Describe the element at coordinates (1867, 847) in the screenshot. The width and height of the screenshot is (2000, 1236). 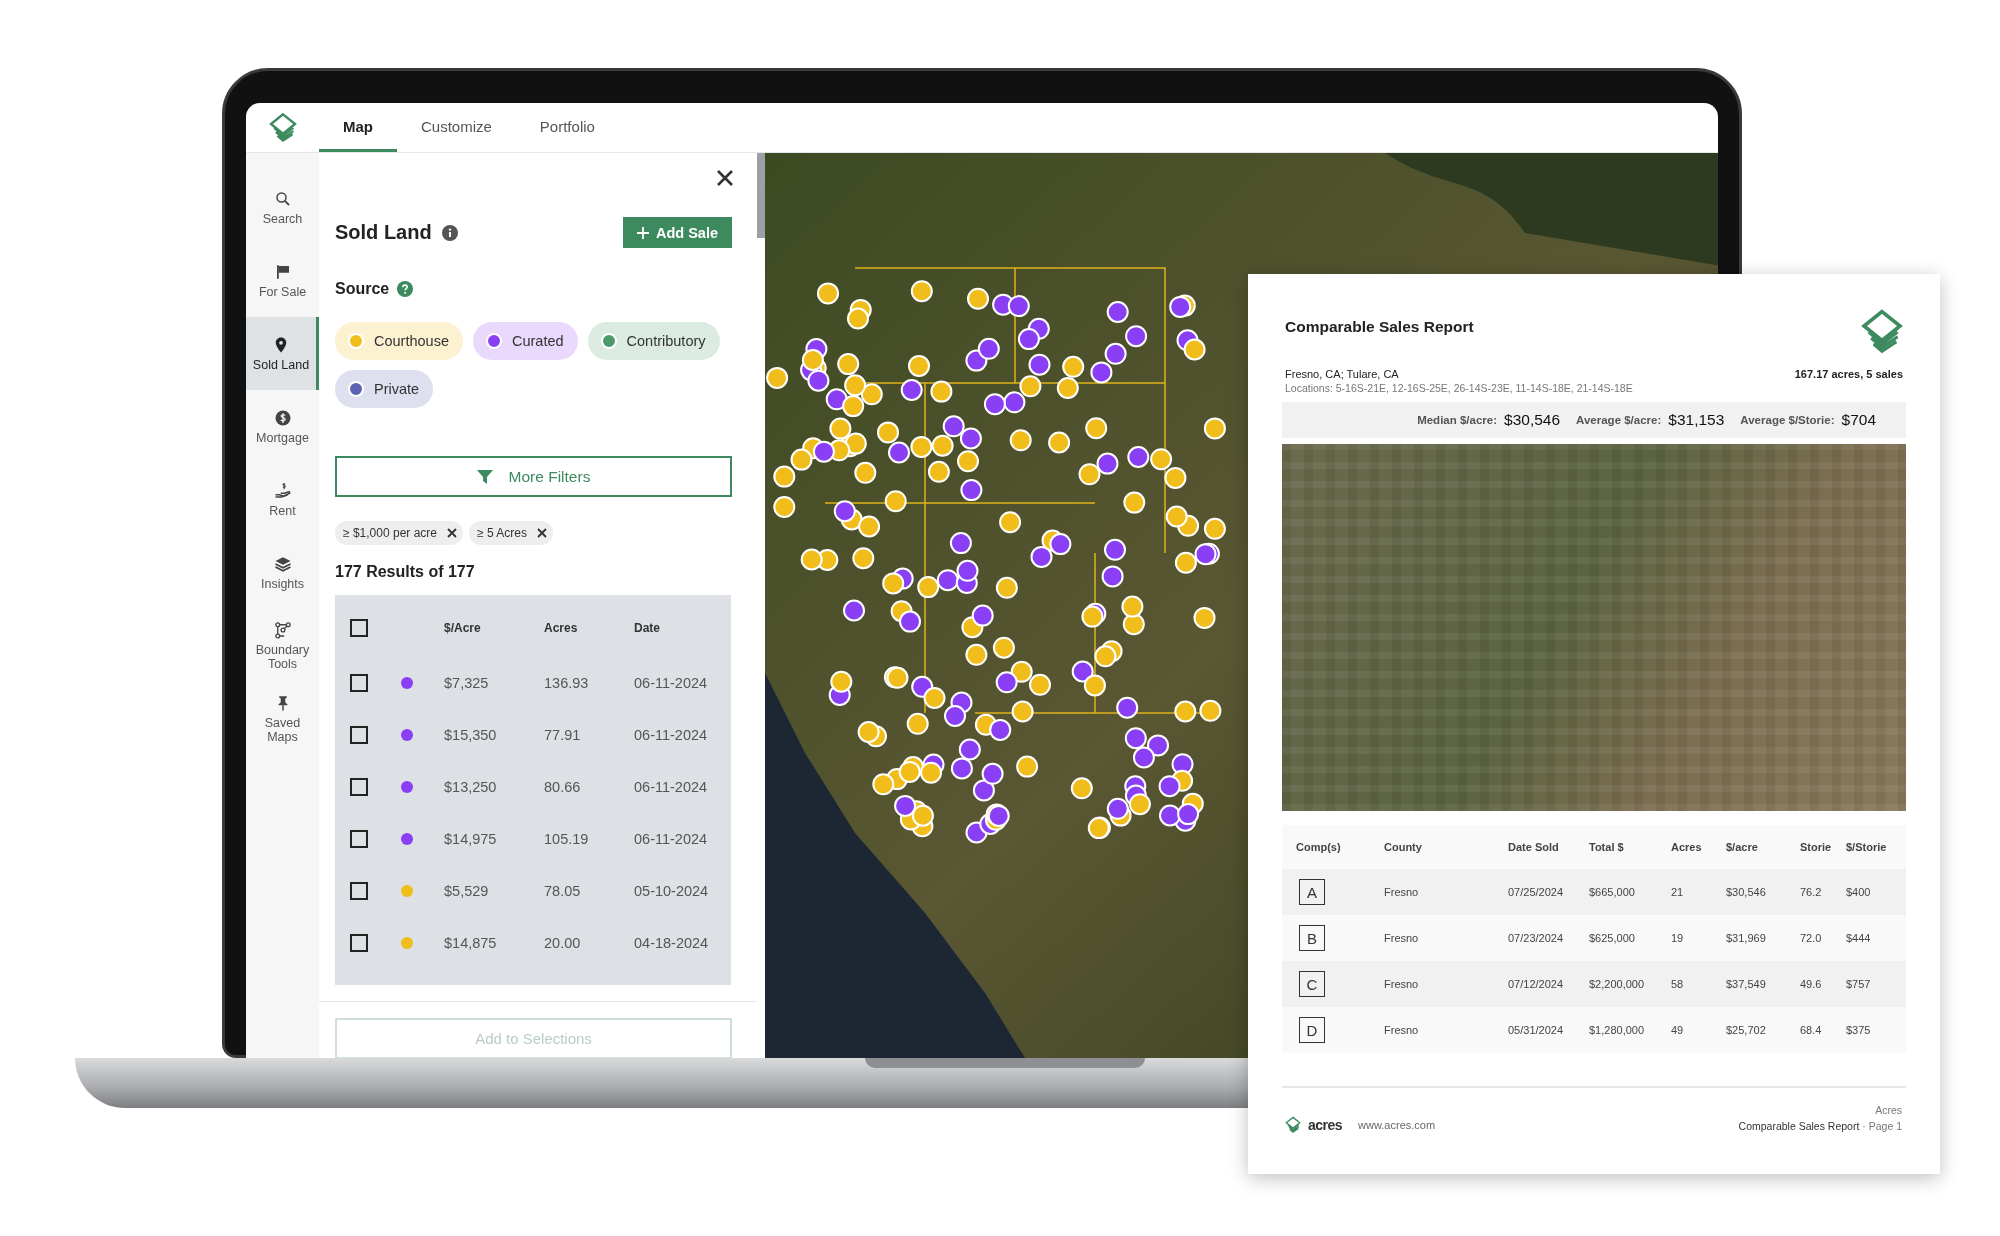
I see `column-header: $/Storie` at that location.